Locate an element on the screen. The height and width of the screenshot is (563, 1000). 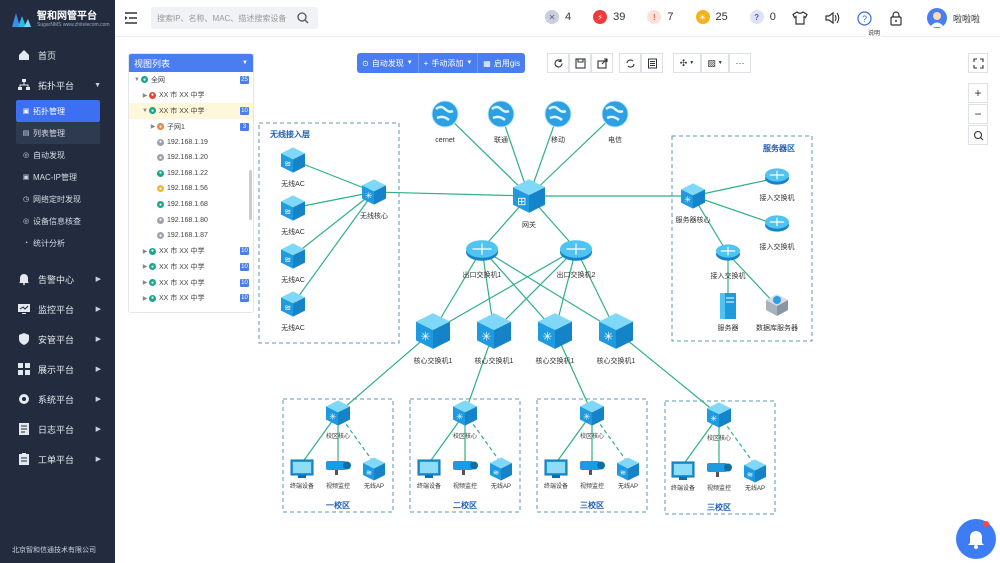
tree-node: ● 192.168.1.20 is located at coordinates (191, 158).